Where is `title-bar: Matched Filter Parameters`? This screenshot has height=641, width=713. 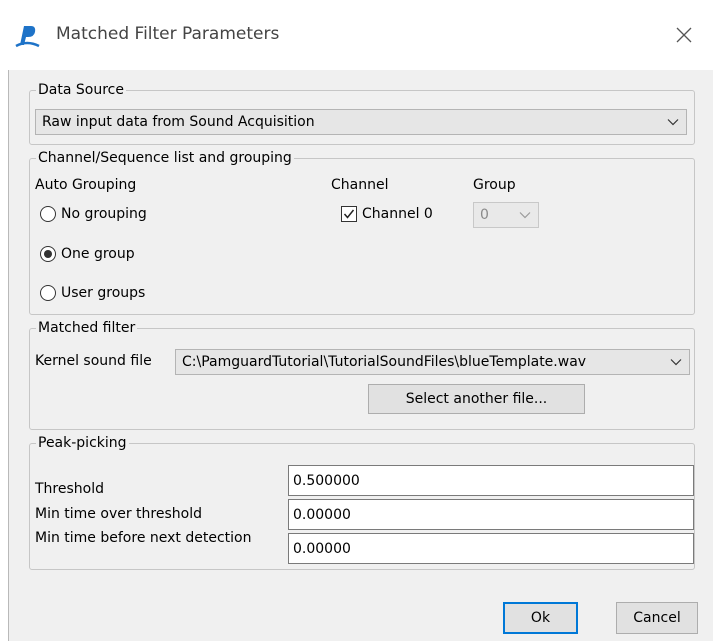 title-bar: Matched Filter Parameters is located at coordinates (356, 35).